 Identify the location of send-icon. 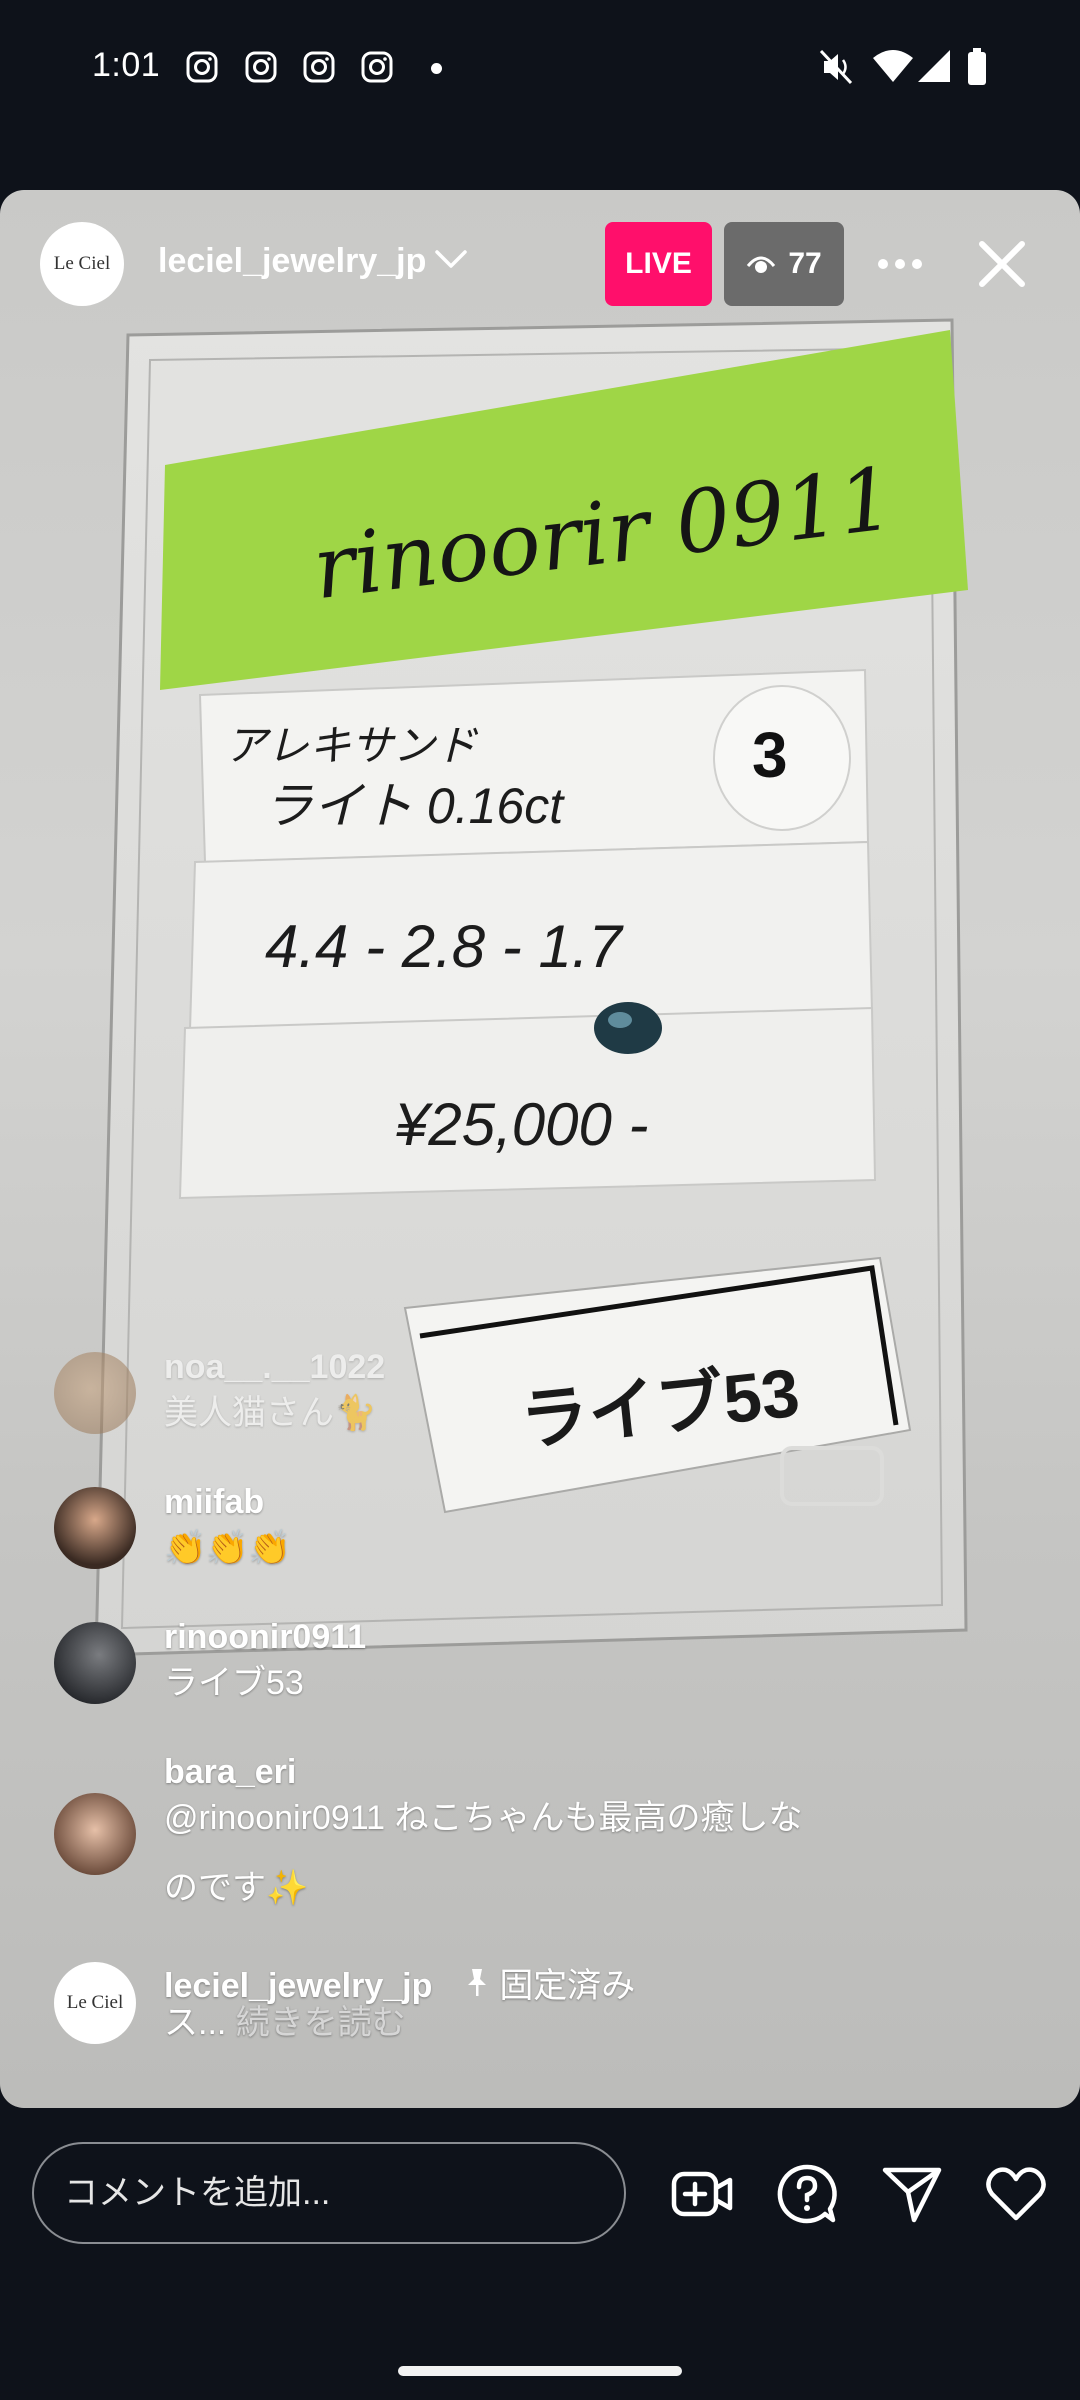
(912, 2194).